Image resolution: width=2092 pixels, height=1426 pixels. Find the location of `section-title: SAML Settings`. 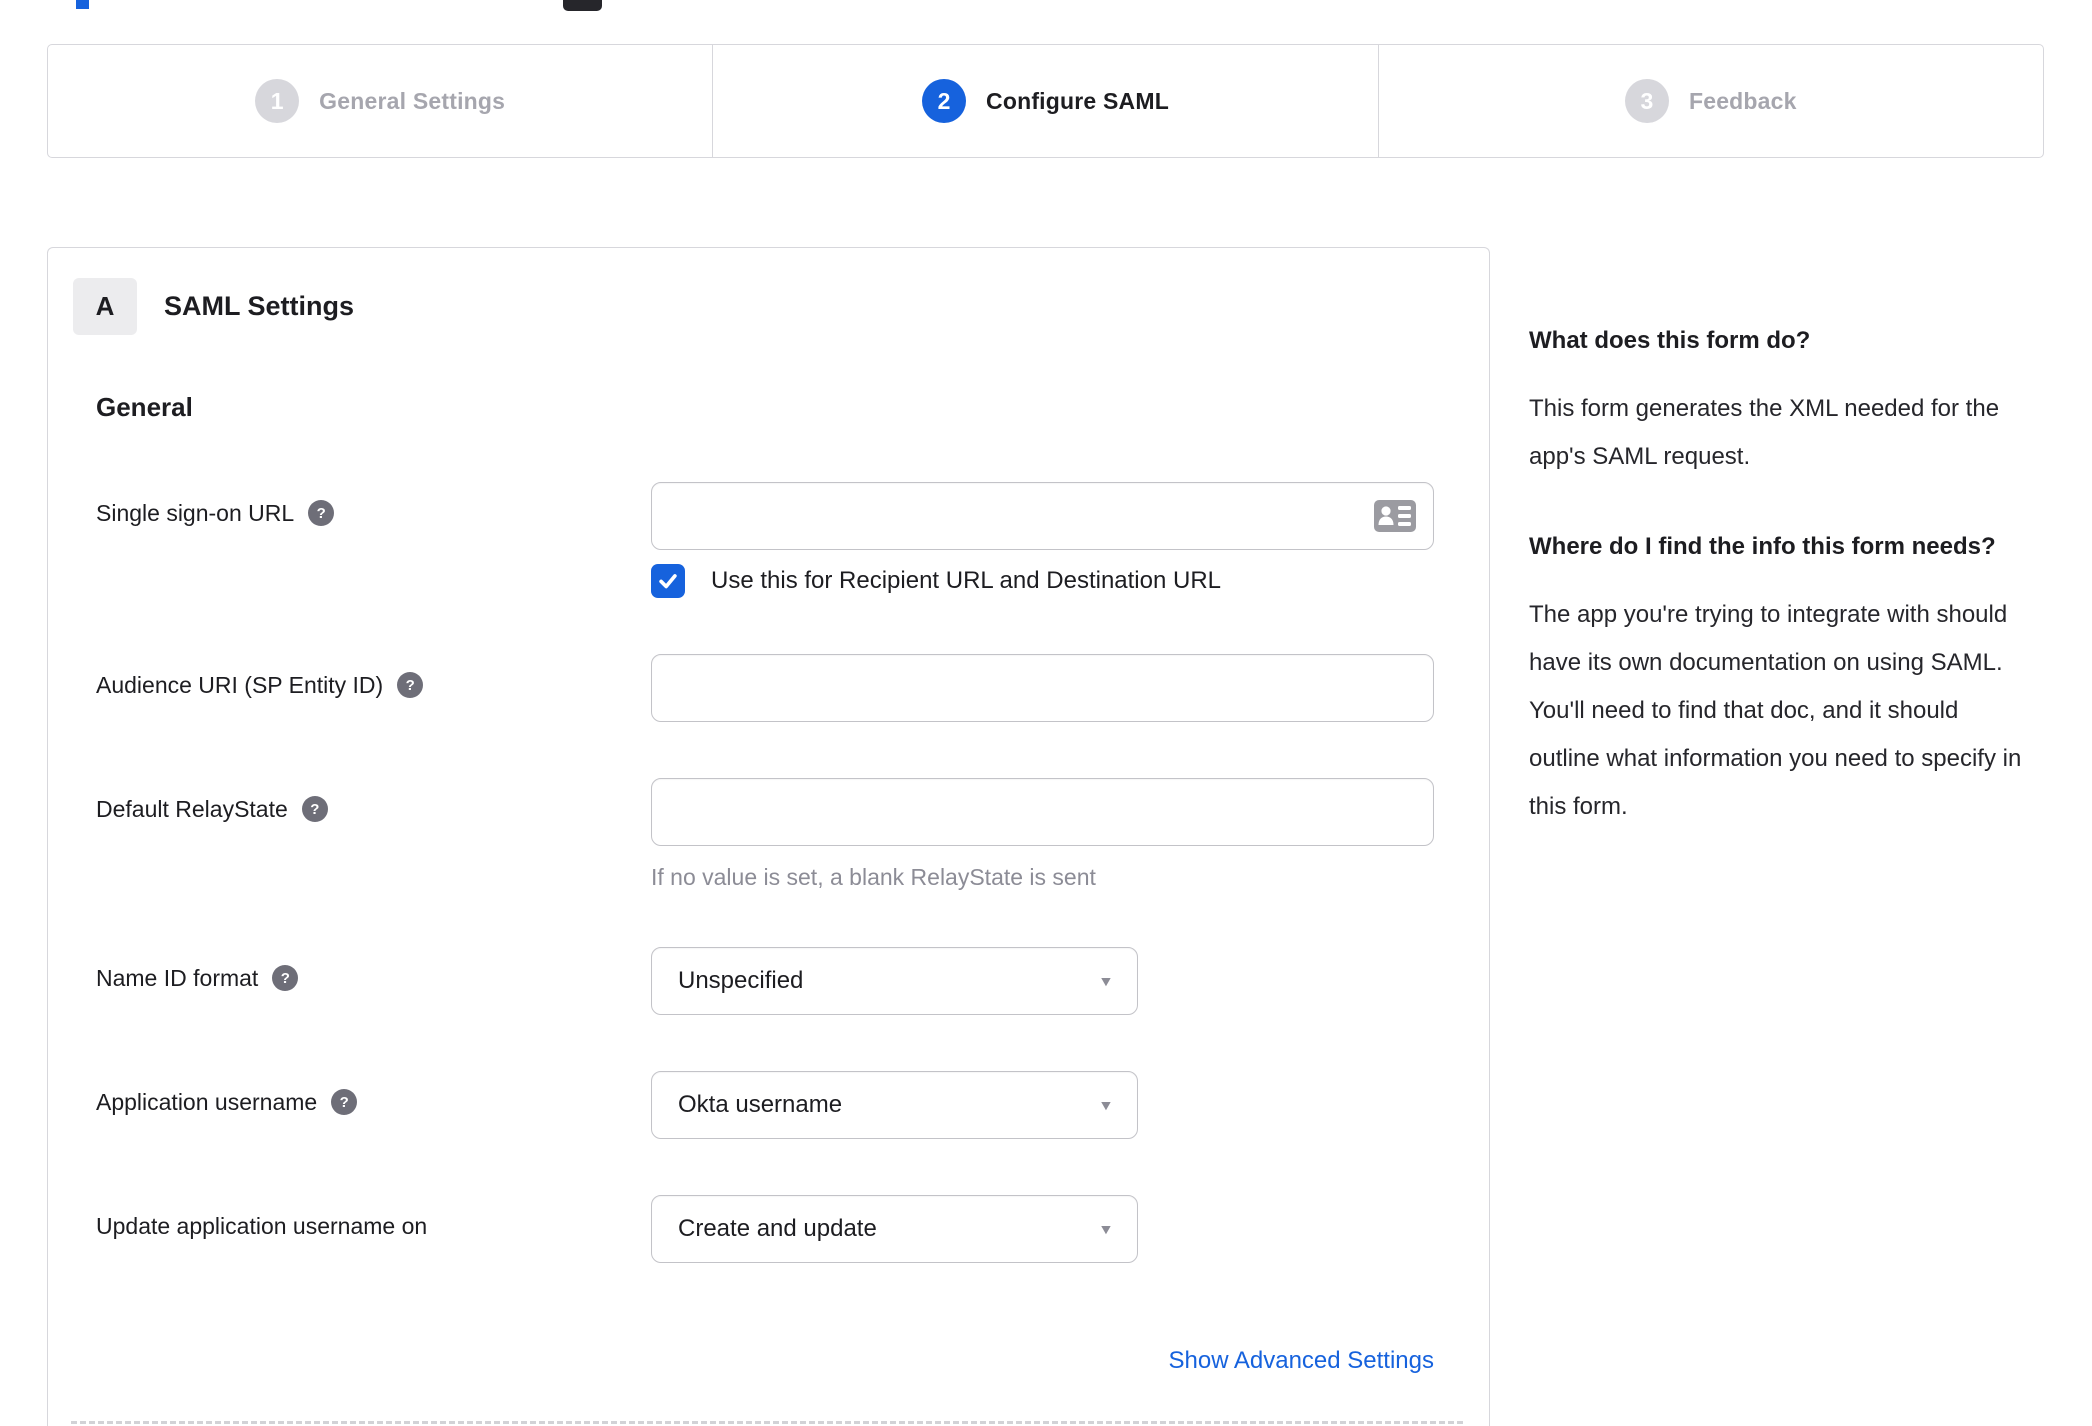

section-title: SAML Settings is located at coordinates (259, 306).